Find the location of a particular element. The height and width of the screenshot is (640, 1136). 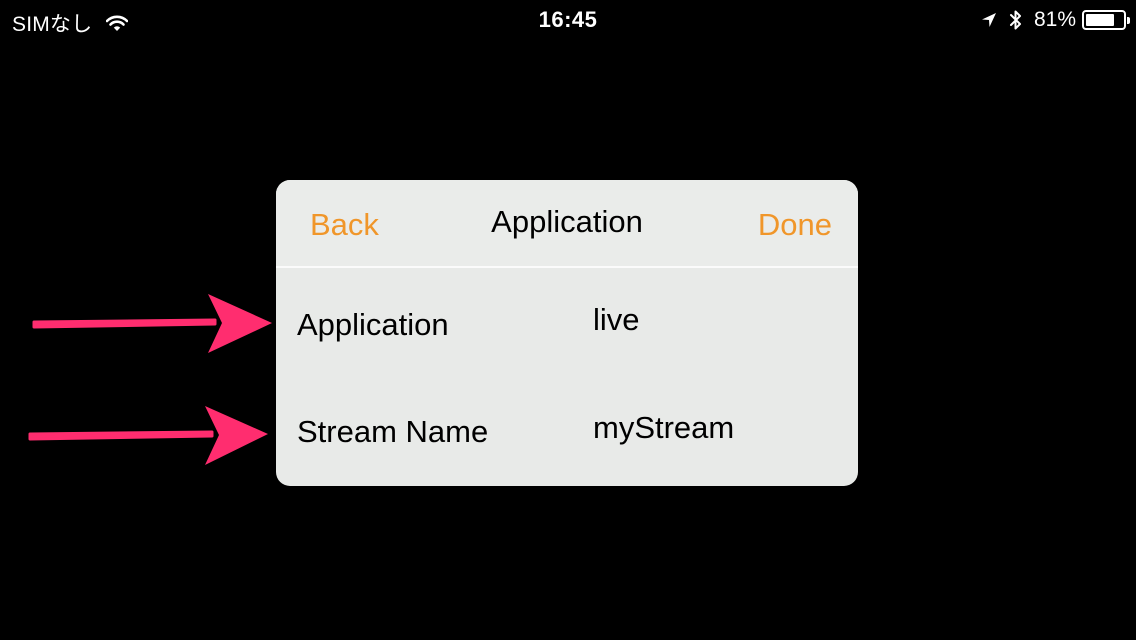

status-bar: SIMなし 16:45 81% is located at coordinates (568, 20).